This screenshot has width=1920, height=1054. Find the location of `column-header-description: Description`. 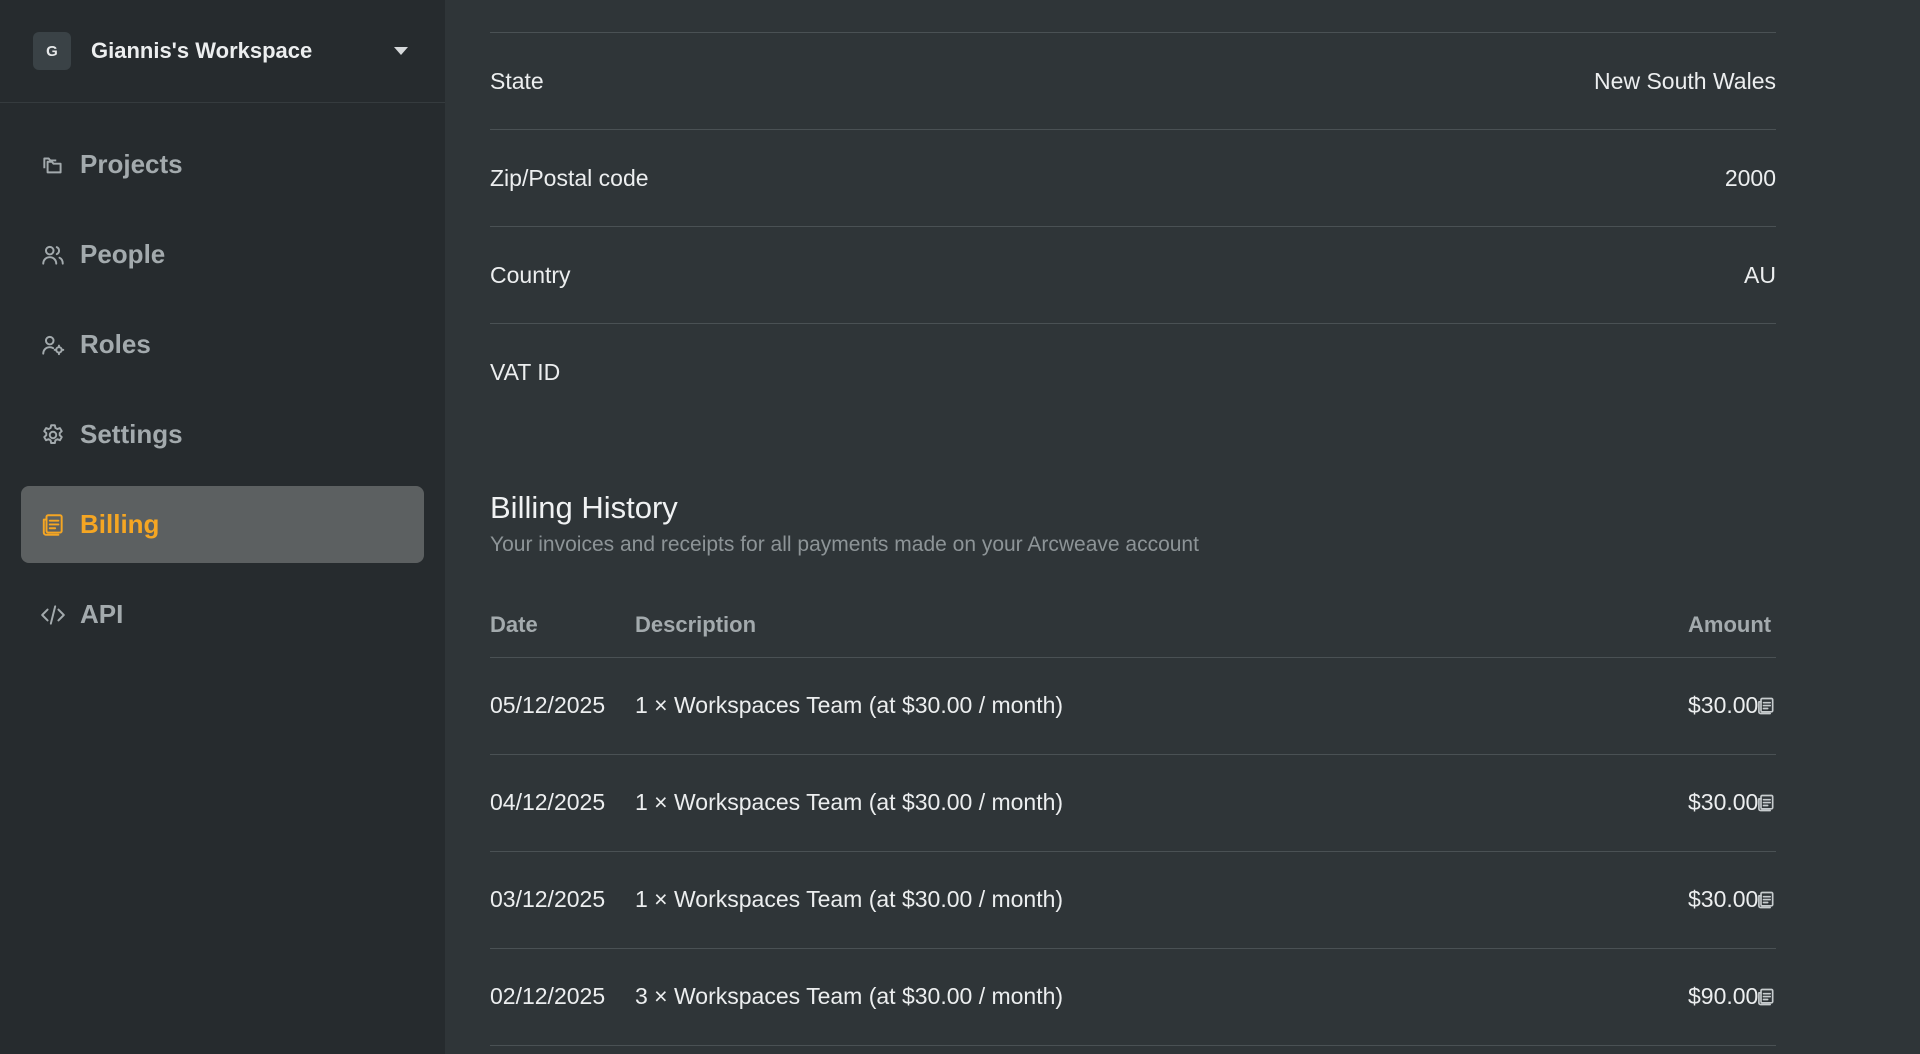

column-header-description: Description is located at coordinates (696, 624).